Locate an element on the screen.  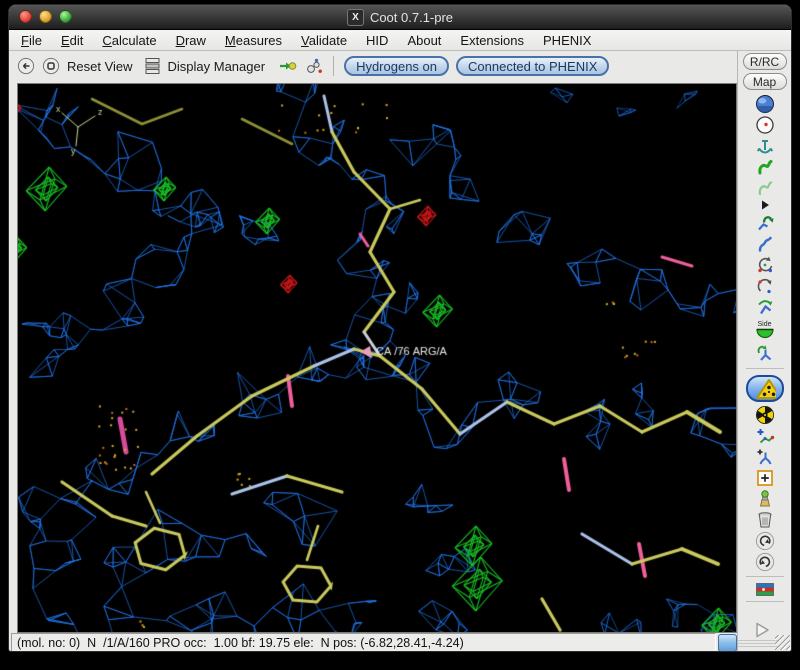
title-bar: X Coot 0.7.1-pre is located at coordinates (400, 17).